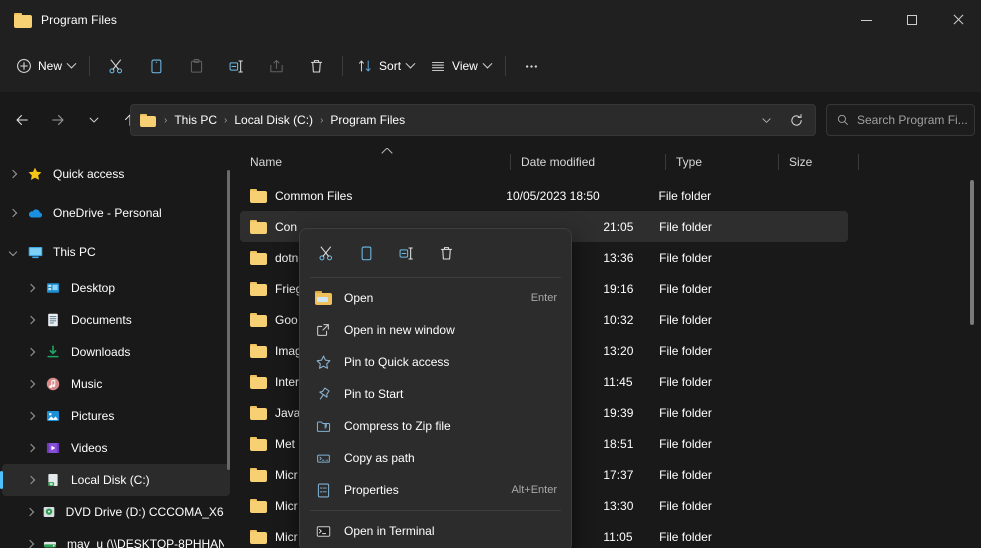 This screenshot has width=981, height=548. Describe the element at coordinates (406, 253) in the screenshot. I see `context-rename-button` at that location.